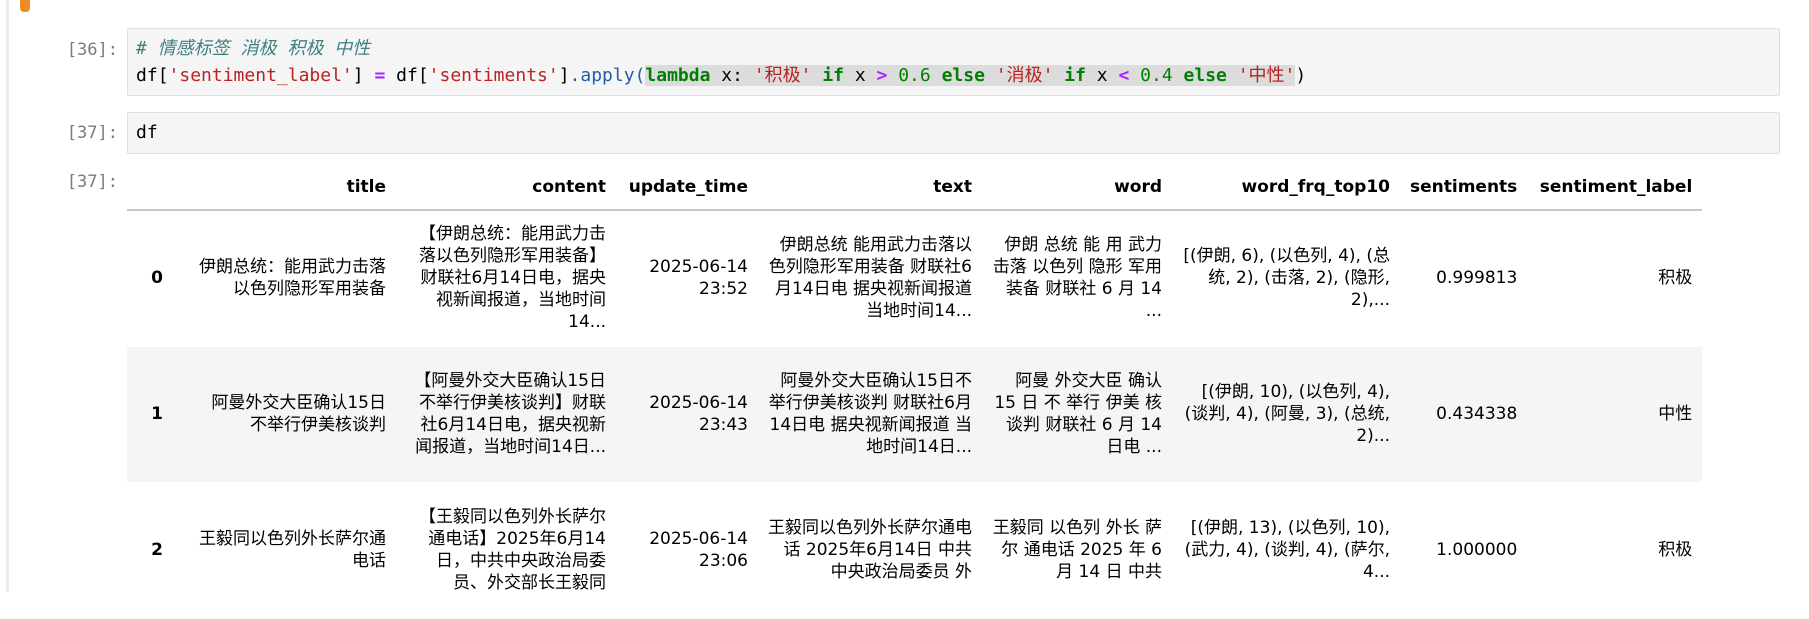 This screenshot has width=1809, height=619. I want to click on cell-sentiments: 0.434338, so click(1464, 414).